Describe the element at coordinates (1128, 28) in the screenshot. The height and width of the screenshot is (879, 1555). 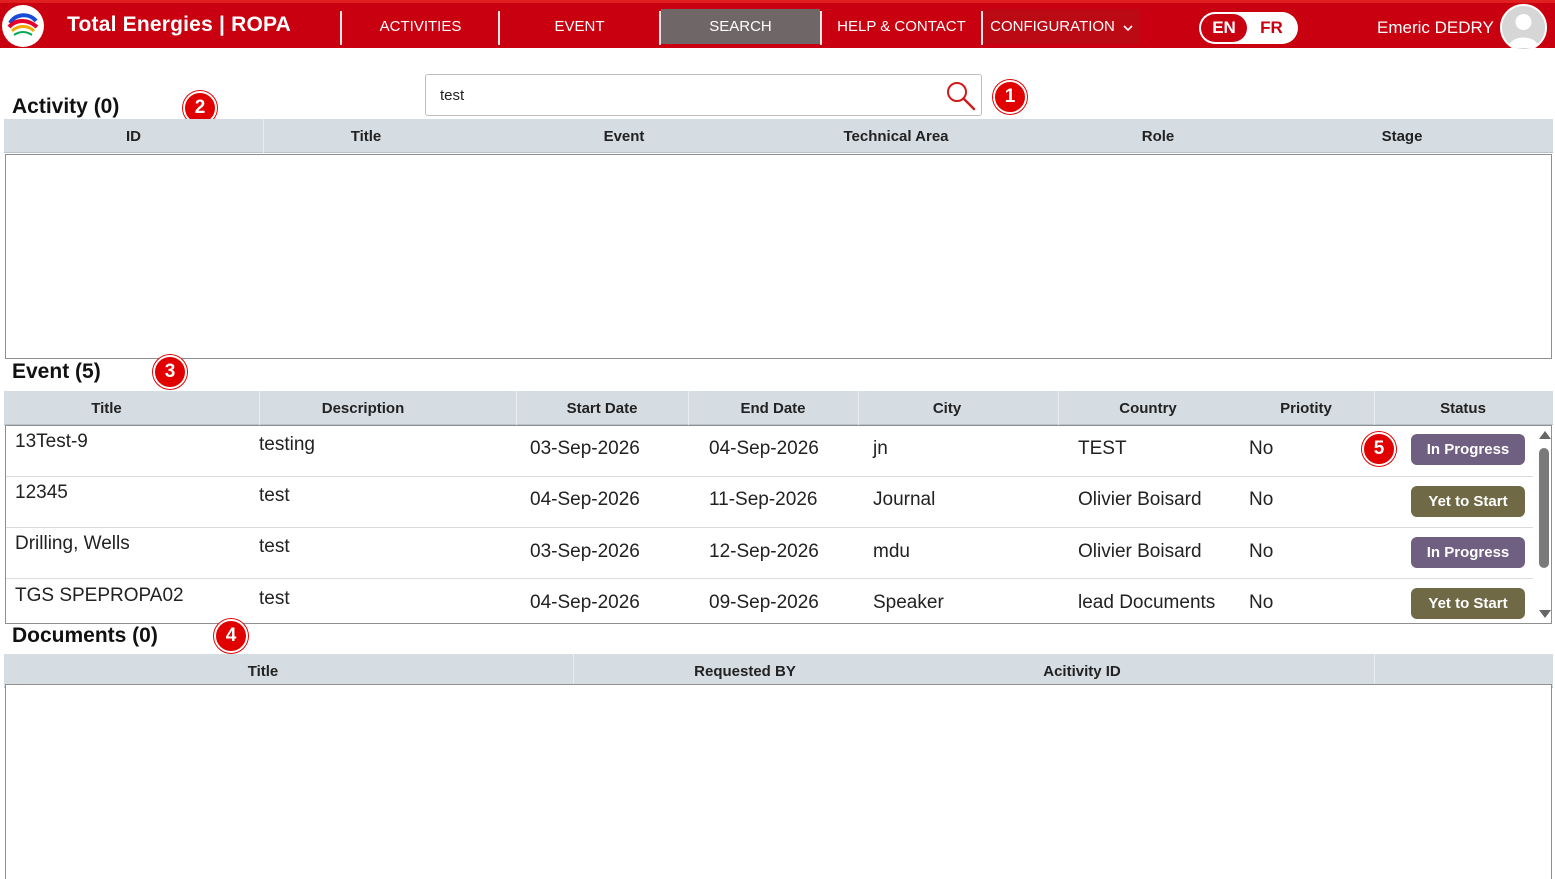
I see `chevron-down-icon` at that location.